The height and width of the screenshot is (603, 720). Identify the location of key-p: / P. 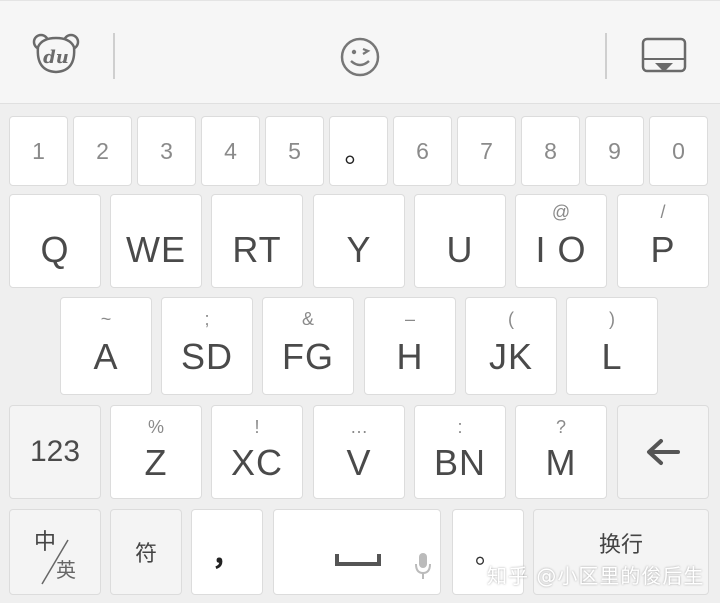
(663, 241).